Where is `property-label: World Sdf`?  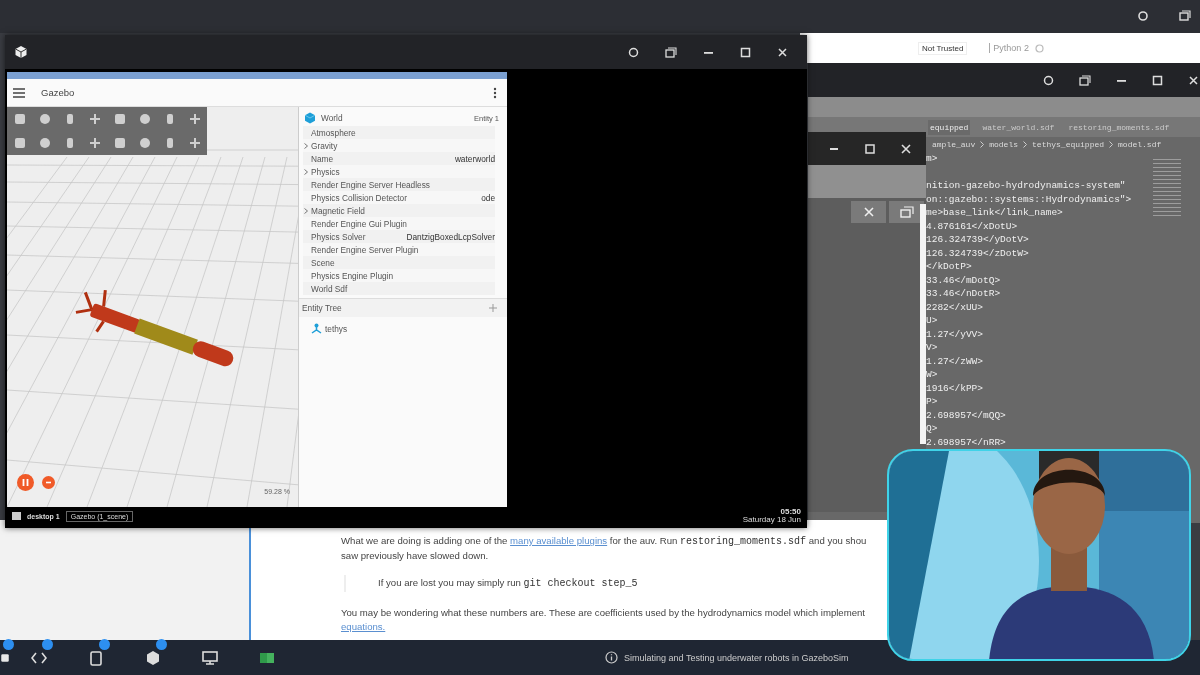 property-label: World Sdf is located at coordinates (329, 288).